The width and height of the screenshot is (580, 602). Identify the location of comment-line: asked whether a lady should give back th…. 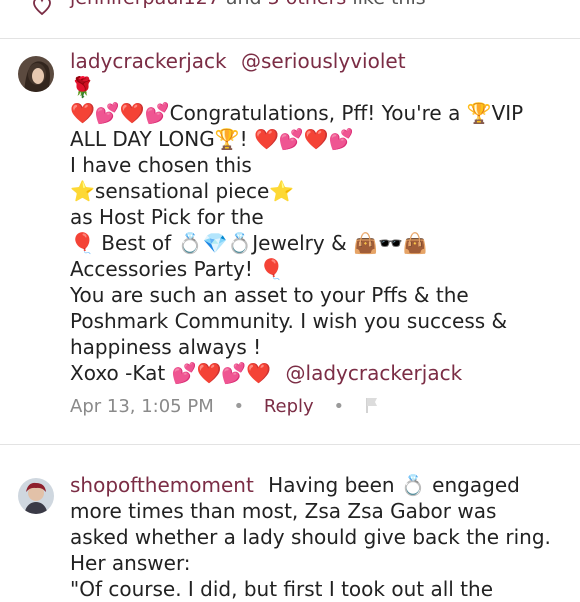
(310, 537).